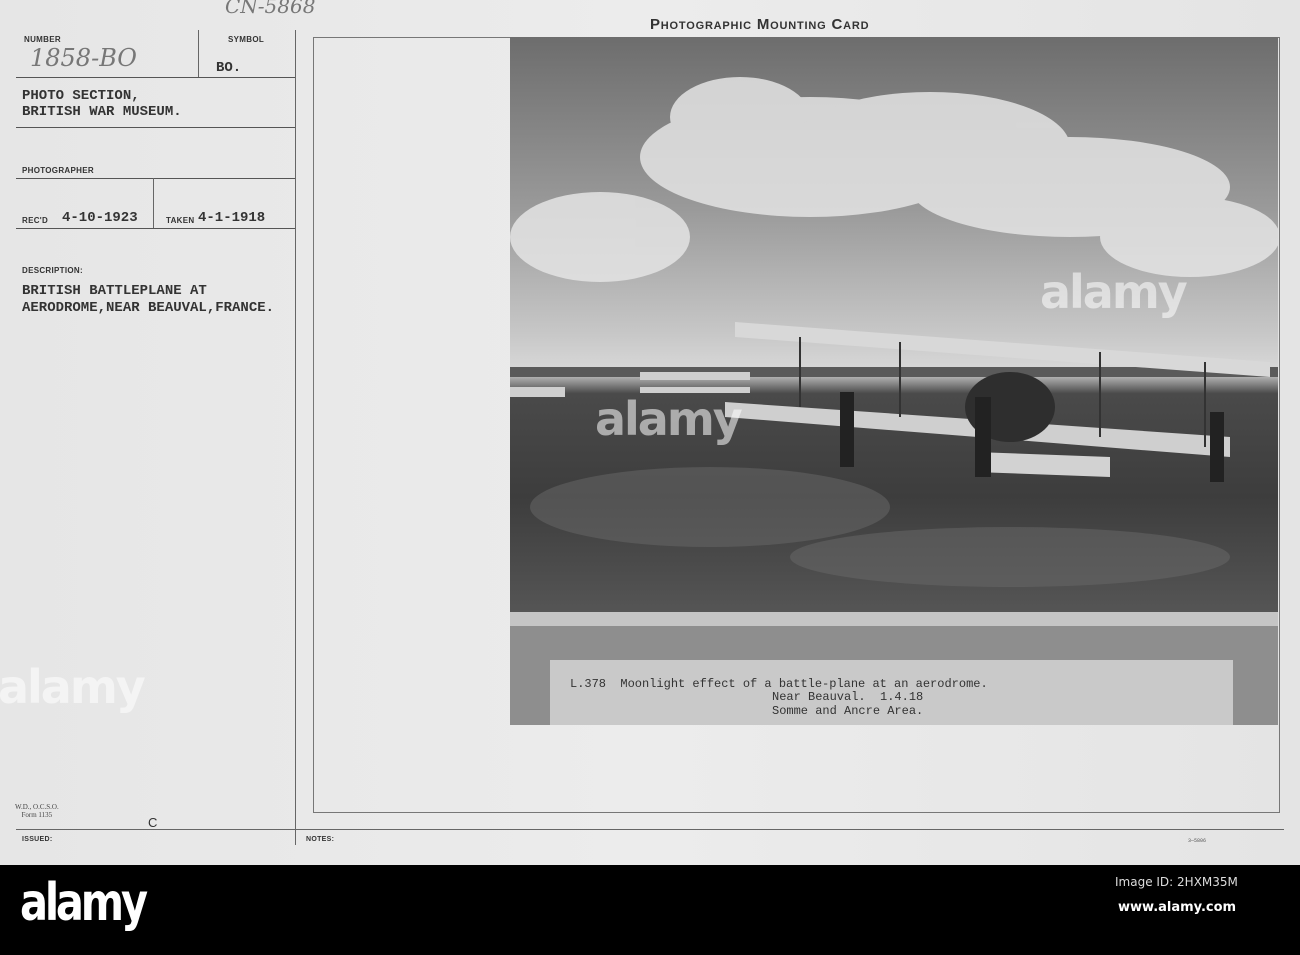  I want to click on footer-bar: alamy Image ID: 2HXM35M www.alamy.com, so click(650, 910).